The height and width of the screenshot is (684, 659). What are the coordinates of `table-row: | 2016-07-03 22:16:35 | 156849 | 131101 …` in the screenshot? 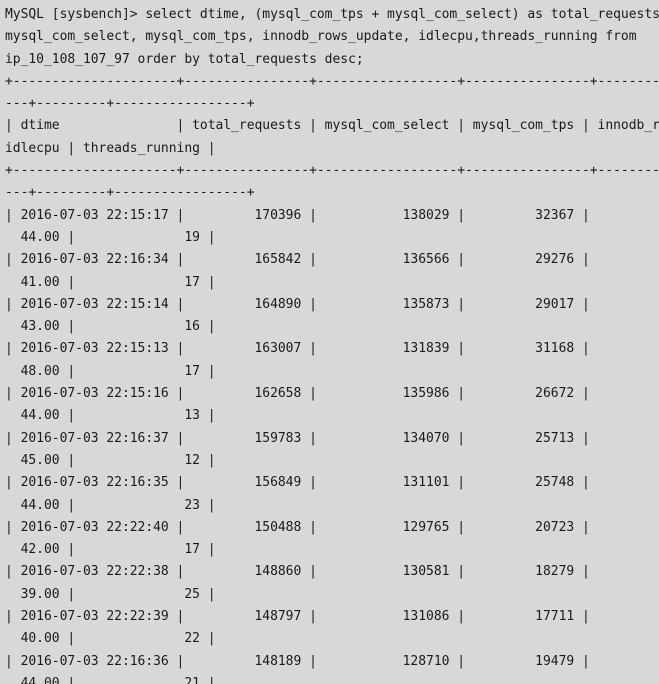 It's located at (297, 483).